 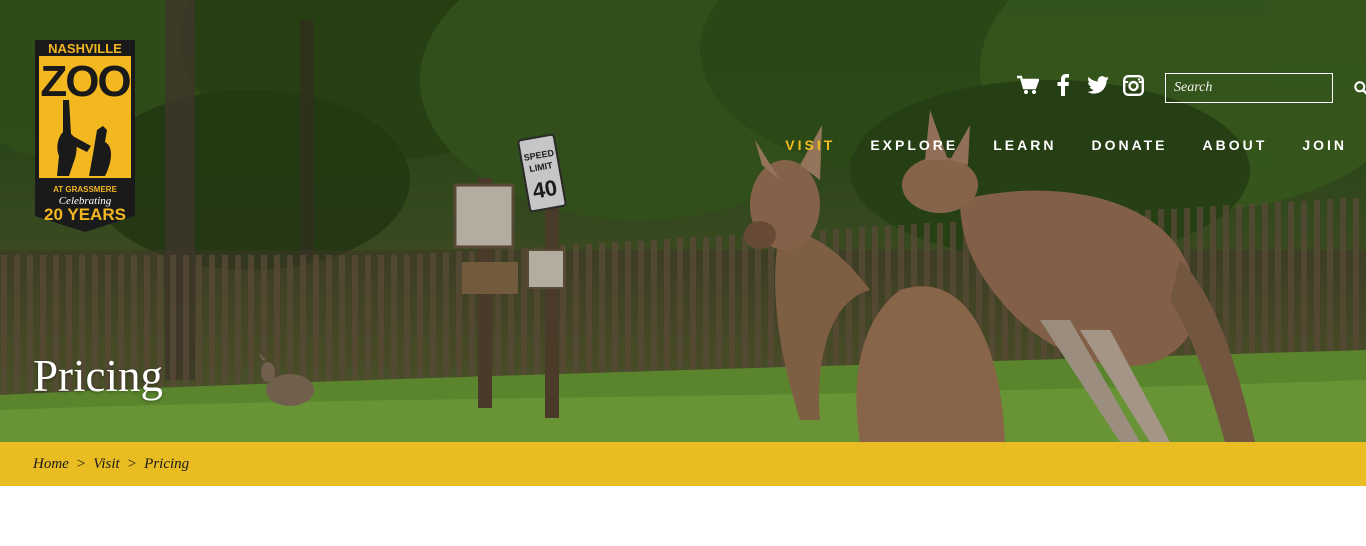 I want to click on svg-text: AT GRASSMERE, so click(x=85, y=189).